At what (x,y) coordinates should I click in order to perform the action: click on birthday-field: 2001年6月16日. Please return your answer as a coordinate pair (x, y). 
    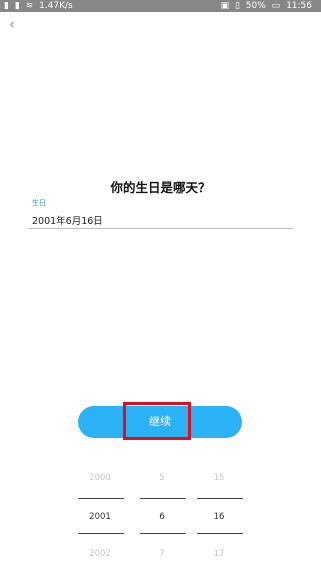
    Looking at the image, I should click on (67, 220).